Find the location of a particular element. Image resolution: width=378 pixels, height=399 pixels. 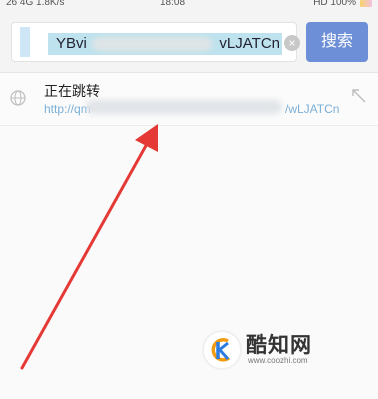

watermark-brand: 酷知网 is located at coordinates (279, 345).